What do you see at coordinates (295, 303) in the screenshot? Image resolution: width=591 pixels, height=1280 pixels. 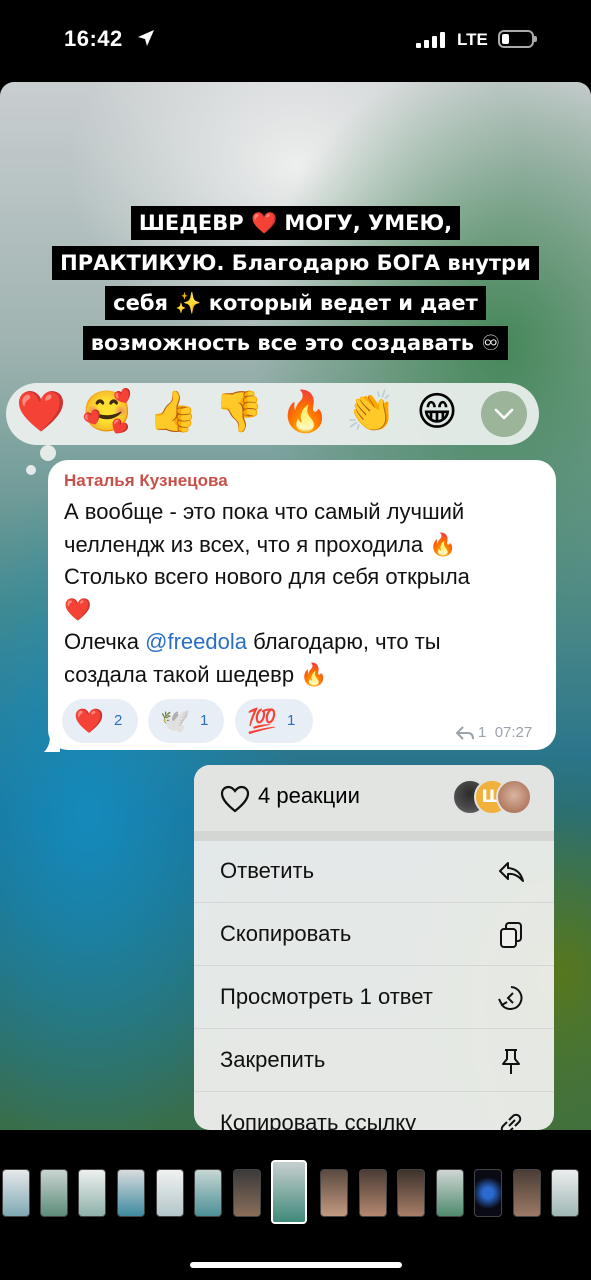 I see `caption-line: себя ✨ который ведет и дает` at bounding box center [295, 303].